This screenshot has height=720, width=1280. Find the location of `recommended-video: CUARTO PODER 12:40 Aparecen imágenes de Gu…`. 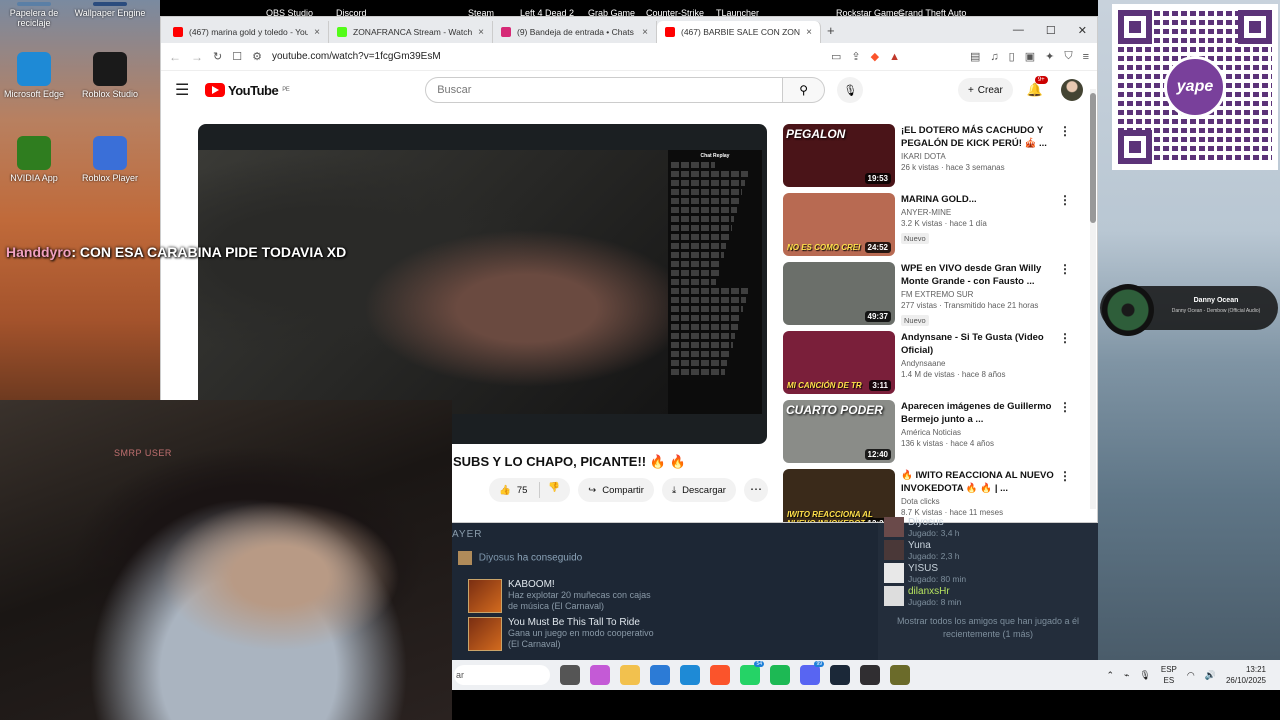

recommended-video: CUARTO PODER 12:40 Aparecen imágenes de Gu… is located at coordinates (928, 434).